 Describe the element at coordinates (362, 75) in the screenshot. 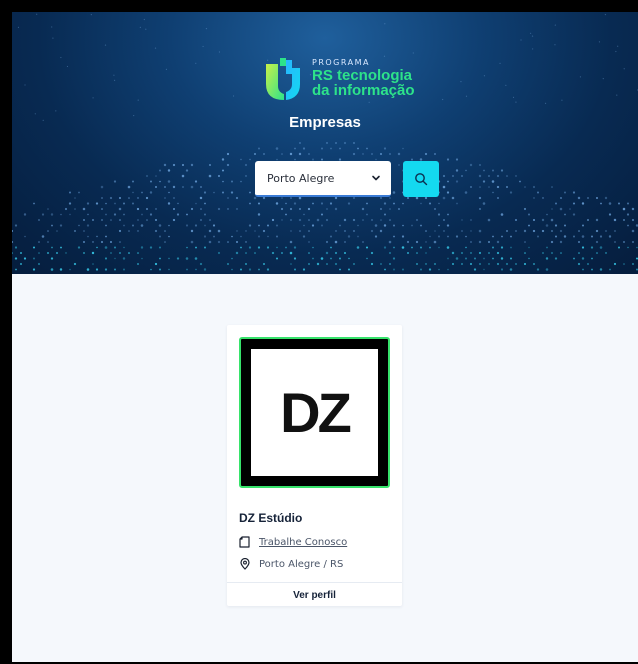

I see `logo-title-line1: RS tecnologia` at that location.